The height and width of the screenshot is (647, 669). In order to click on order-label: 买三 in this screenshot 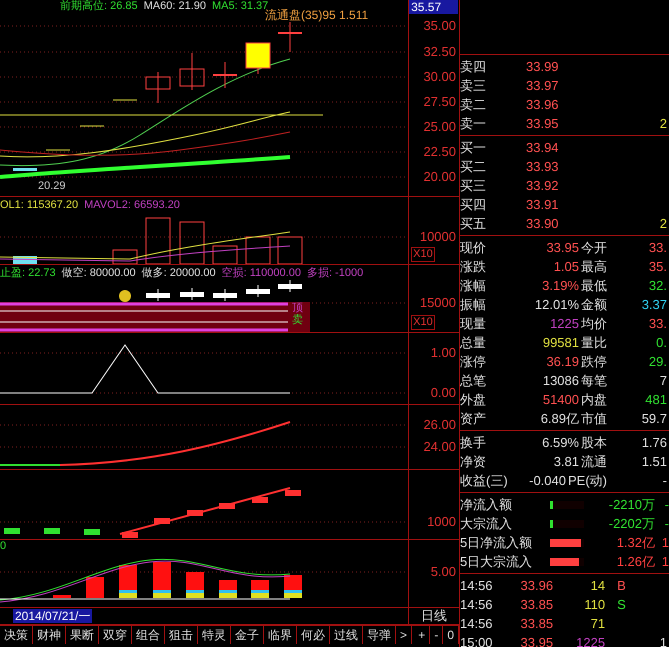, I will do `click(473, 186)`.